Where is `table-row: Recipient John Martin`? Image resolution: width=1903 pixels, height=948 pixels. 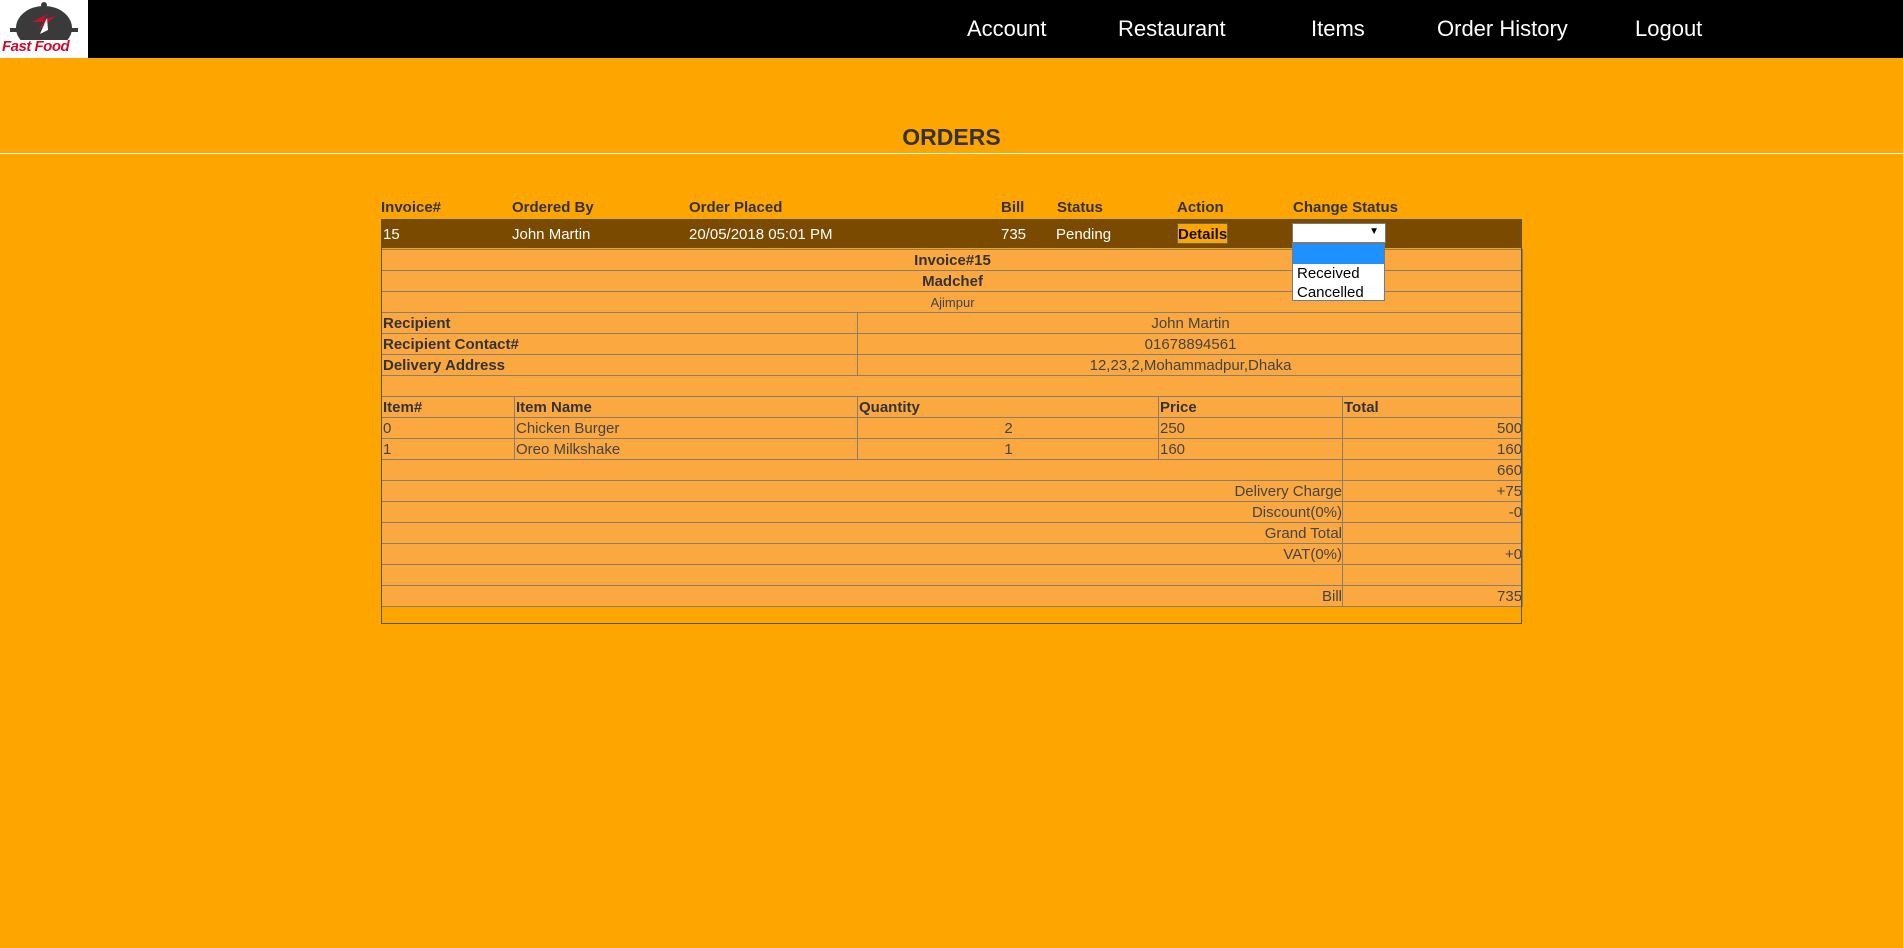
table-row: Recipient John Martin is located at coordinates (952, 323).